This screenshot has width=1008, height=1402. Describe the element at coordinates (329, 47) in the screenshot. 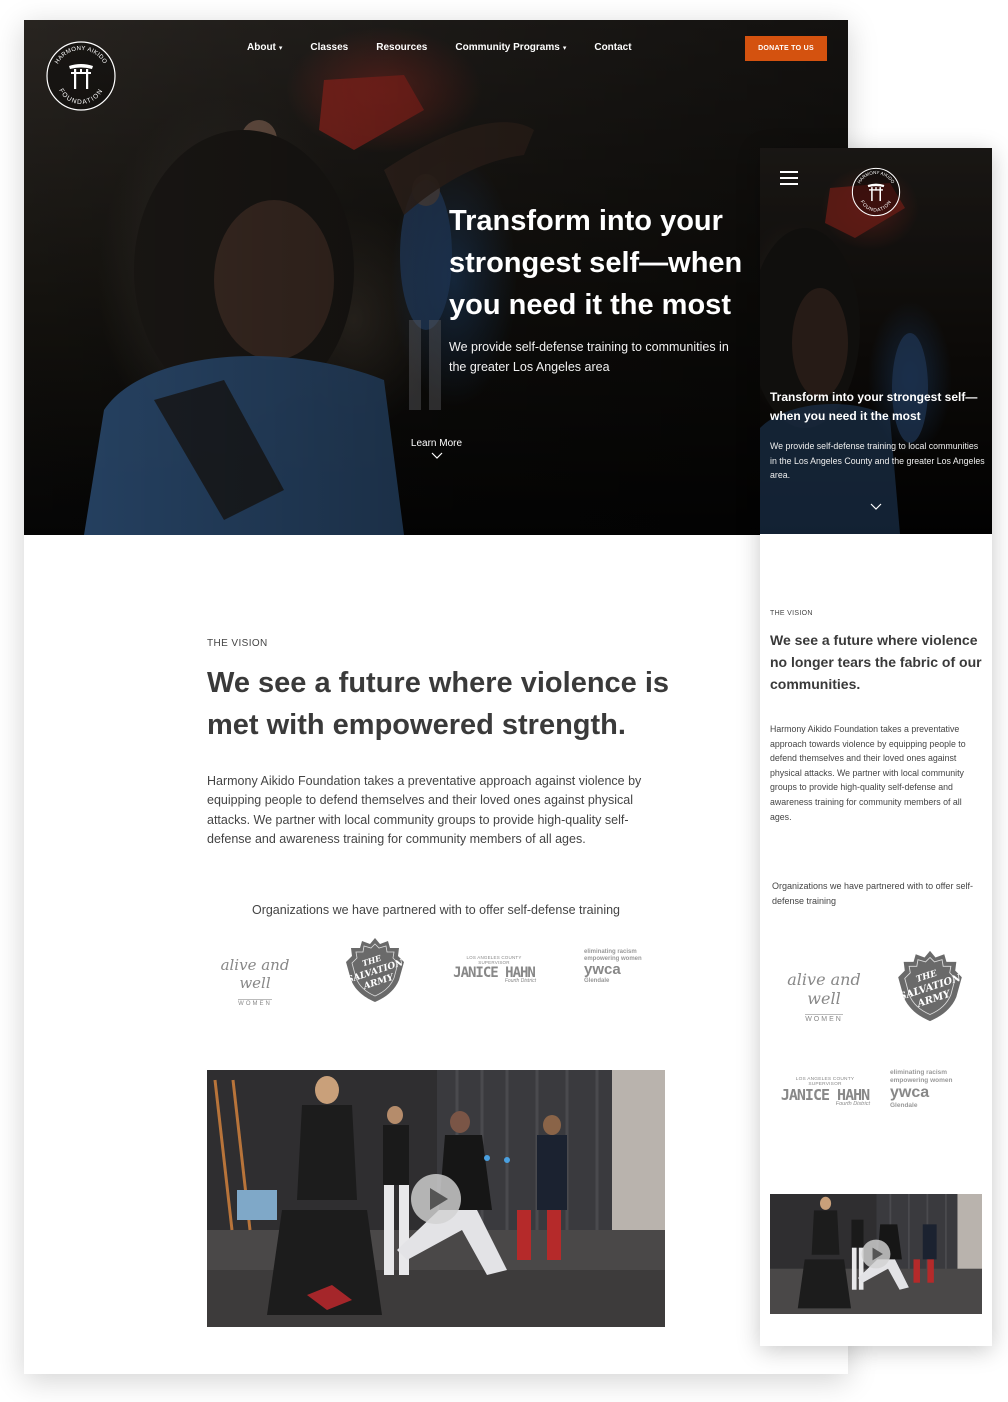

I see `nav-classes: Classes` at that location.